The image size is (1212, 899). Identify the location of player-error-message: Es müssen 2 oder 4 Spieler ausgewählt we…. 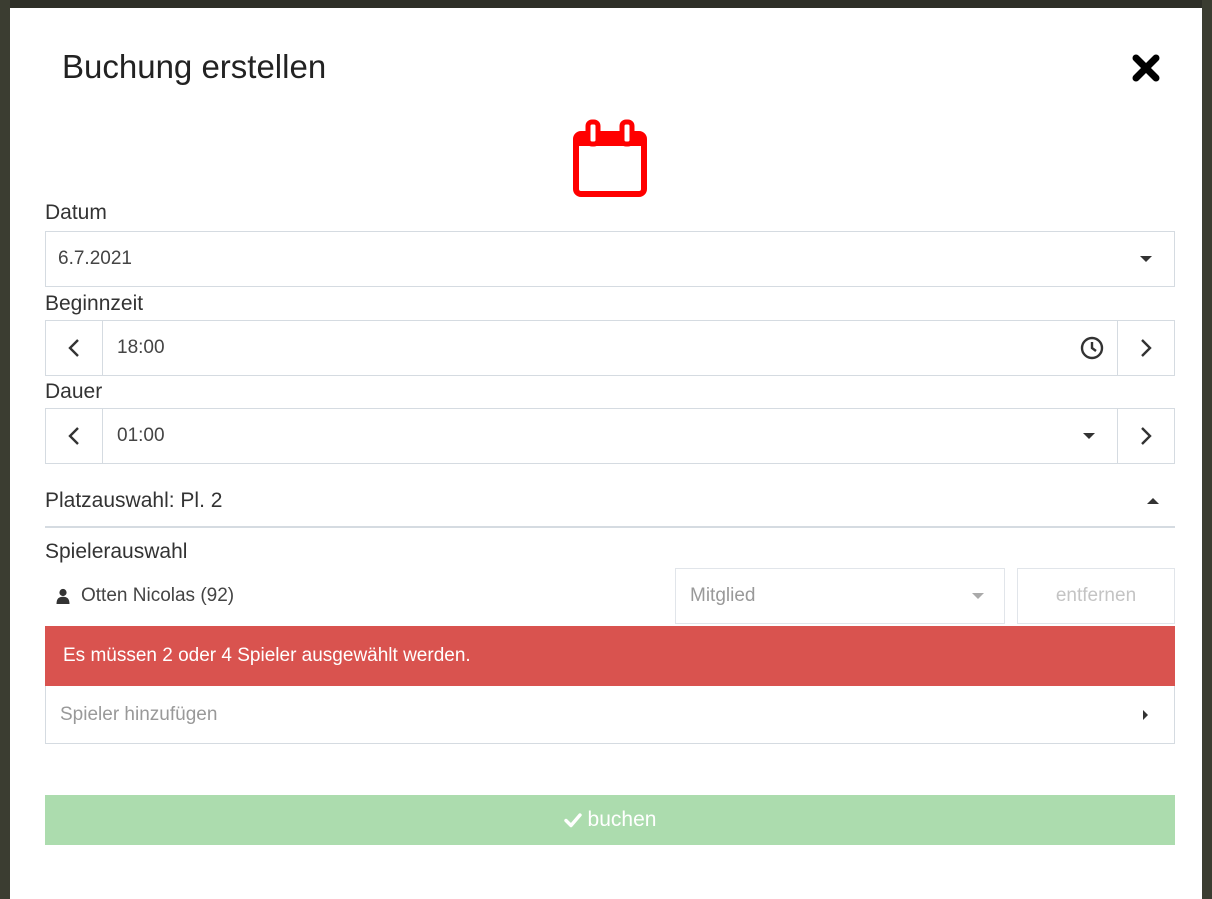
(610, 656).